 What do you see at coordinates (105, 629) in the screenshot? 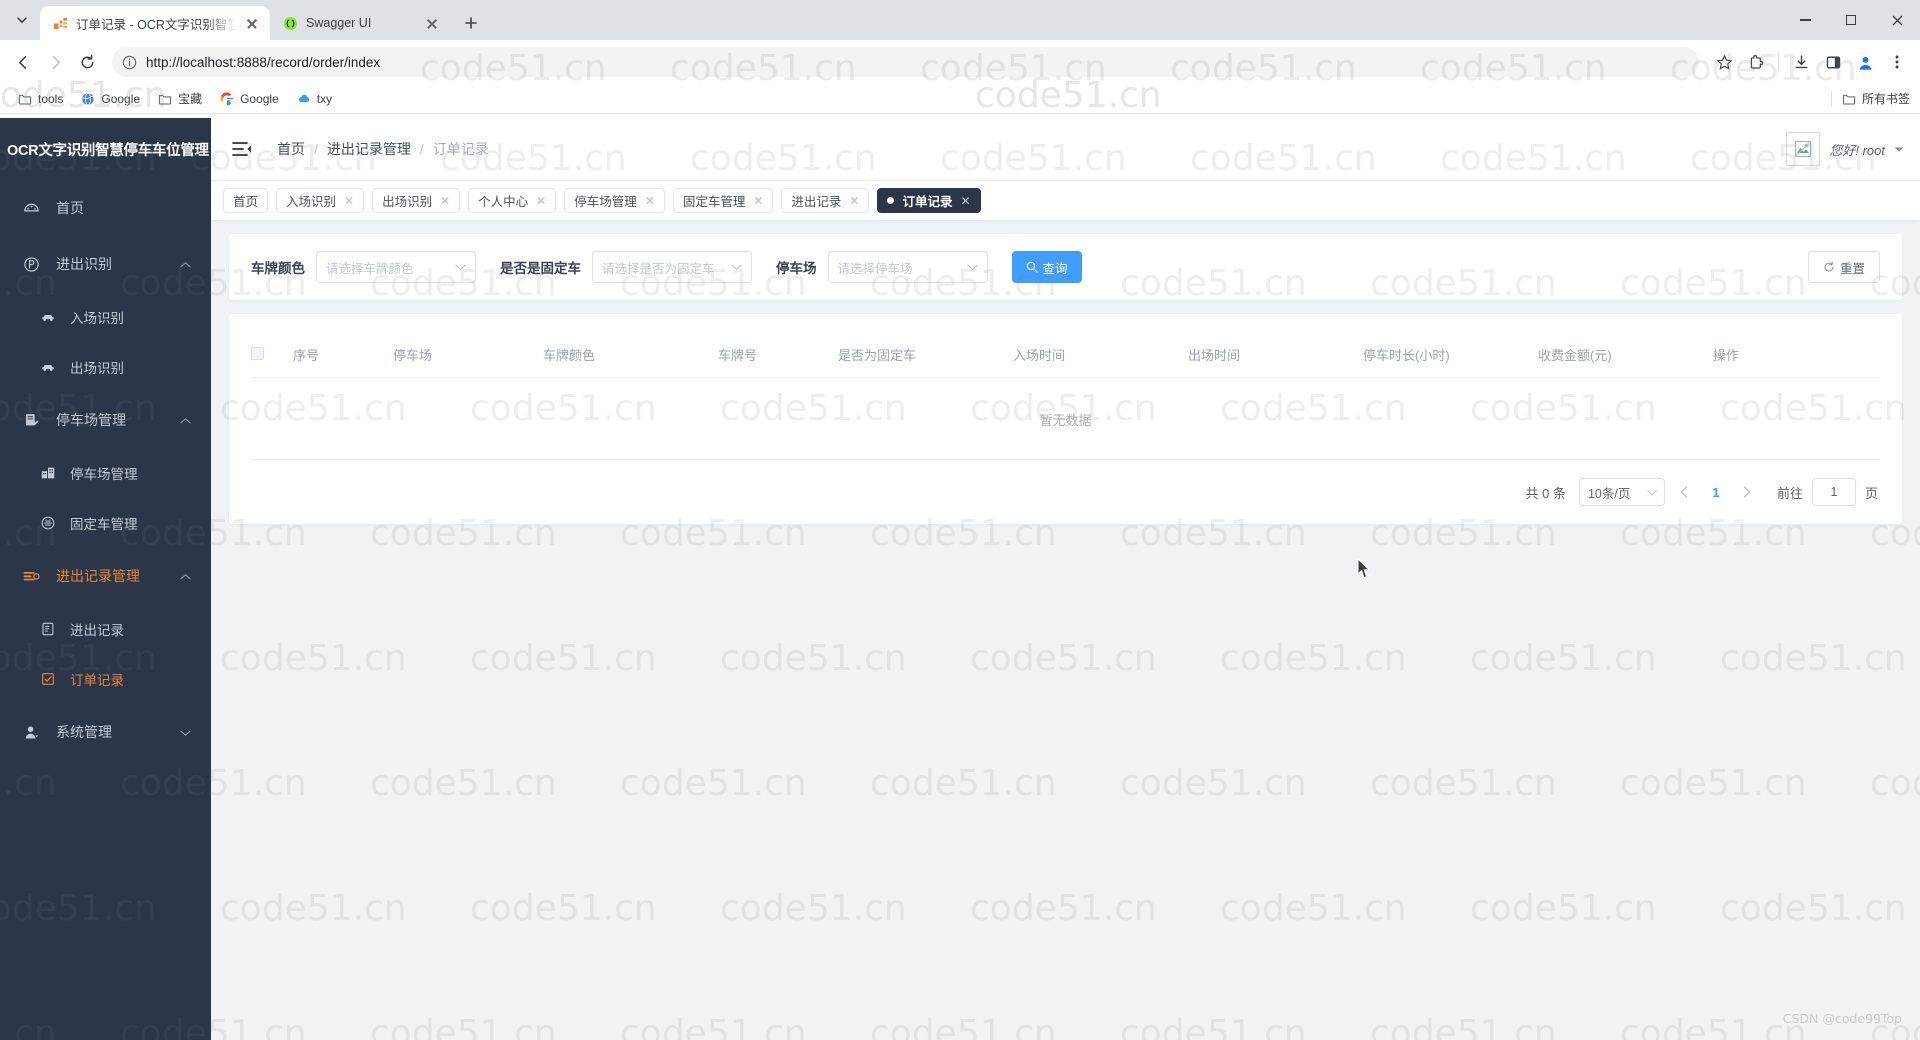
I see `sidebar-item-access-record: 进出记录` at bounding box center [105, 629].